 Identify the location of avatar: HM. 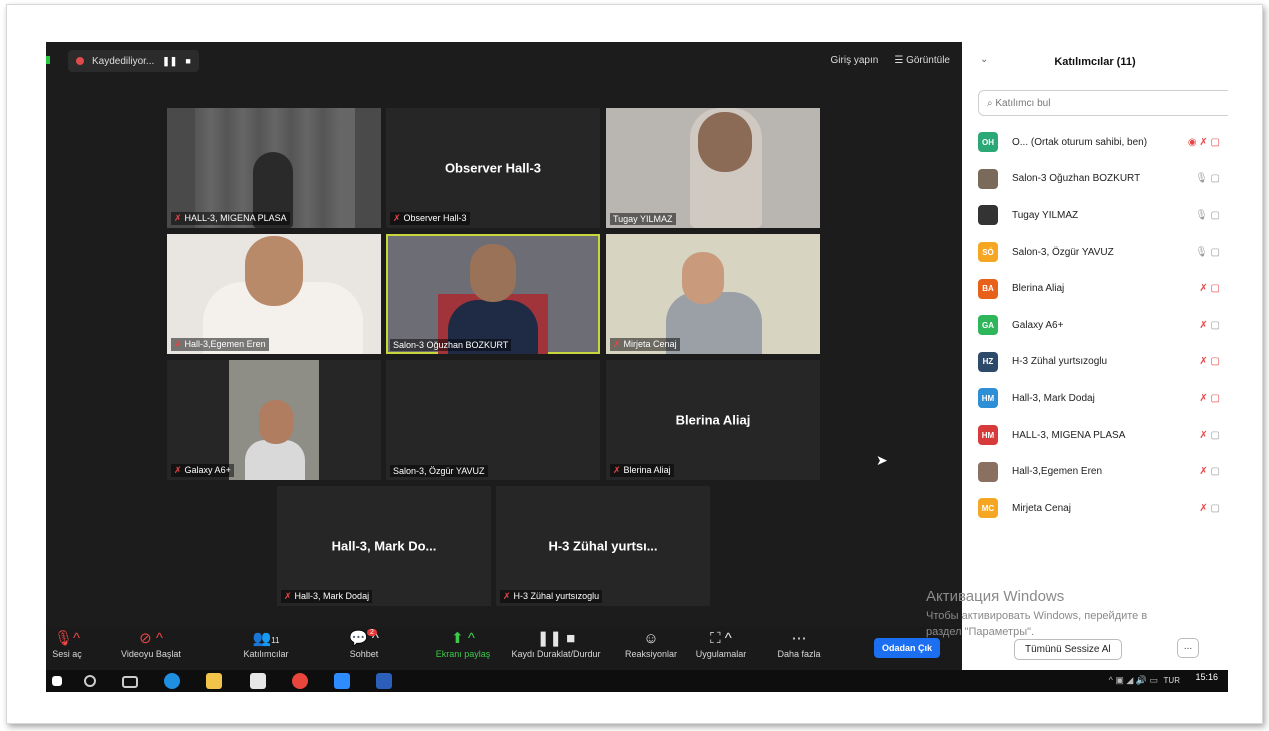
(988, 435).